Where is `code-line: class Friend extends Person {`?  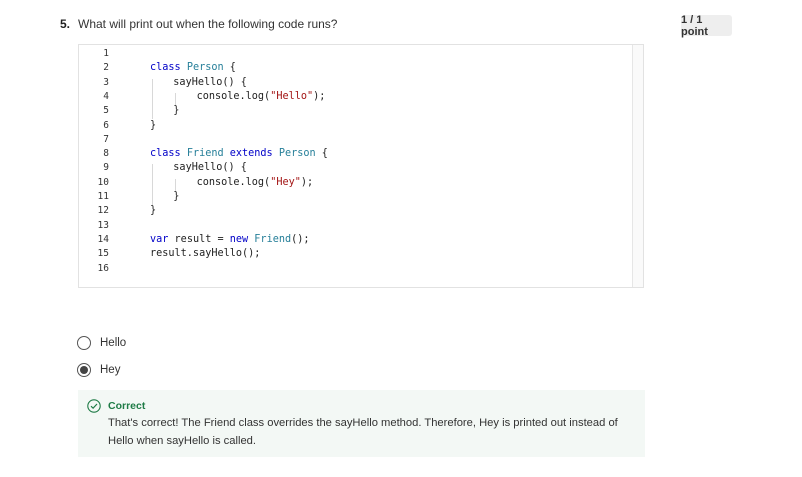 code-line: class Friend extends Person { is located at coordinates (239, 154).